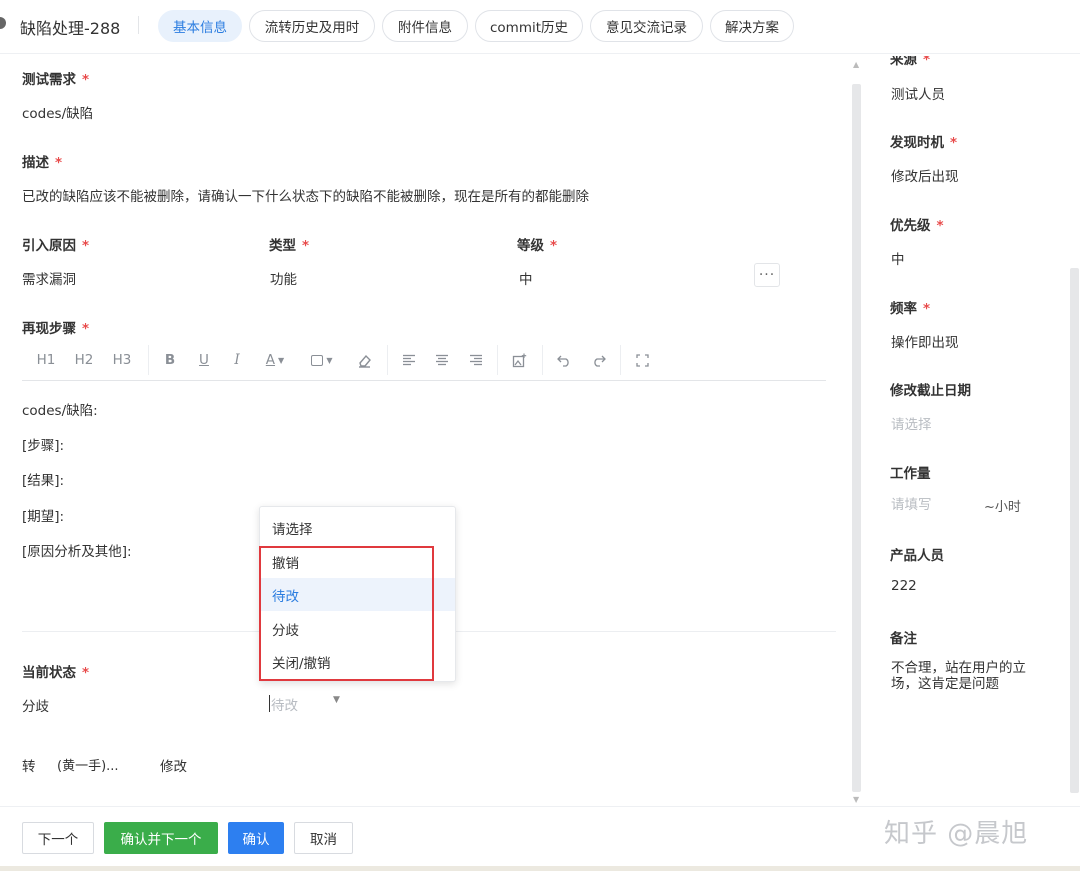 This screenshot has height=871, width=1080. Describe the element at coordinates (856, 799) in the screenshot. I see `scroll-down-icon: ▼` at that location.